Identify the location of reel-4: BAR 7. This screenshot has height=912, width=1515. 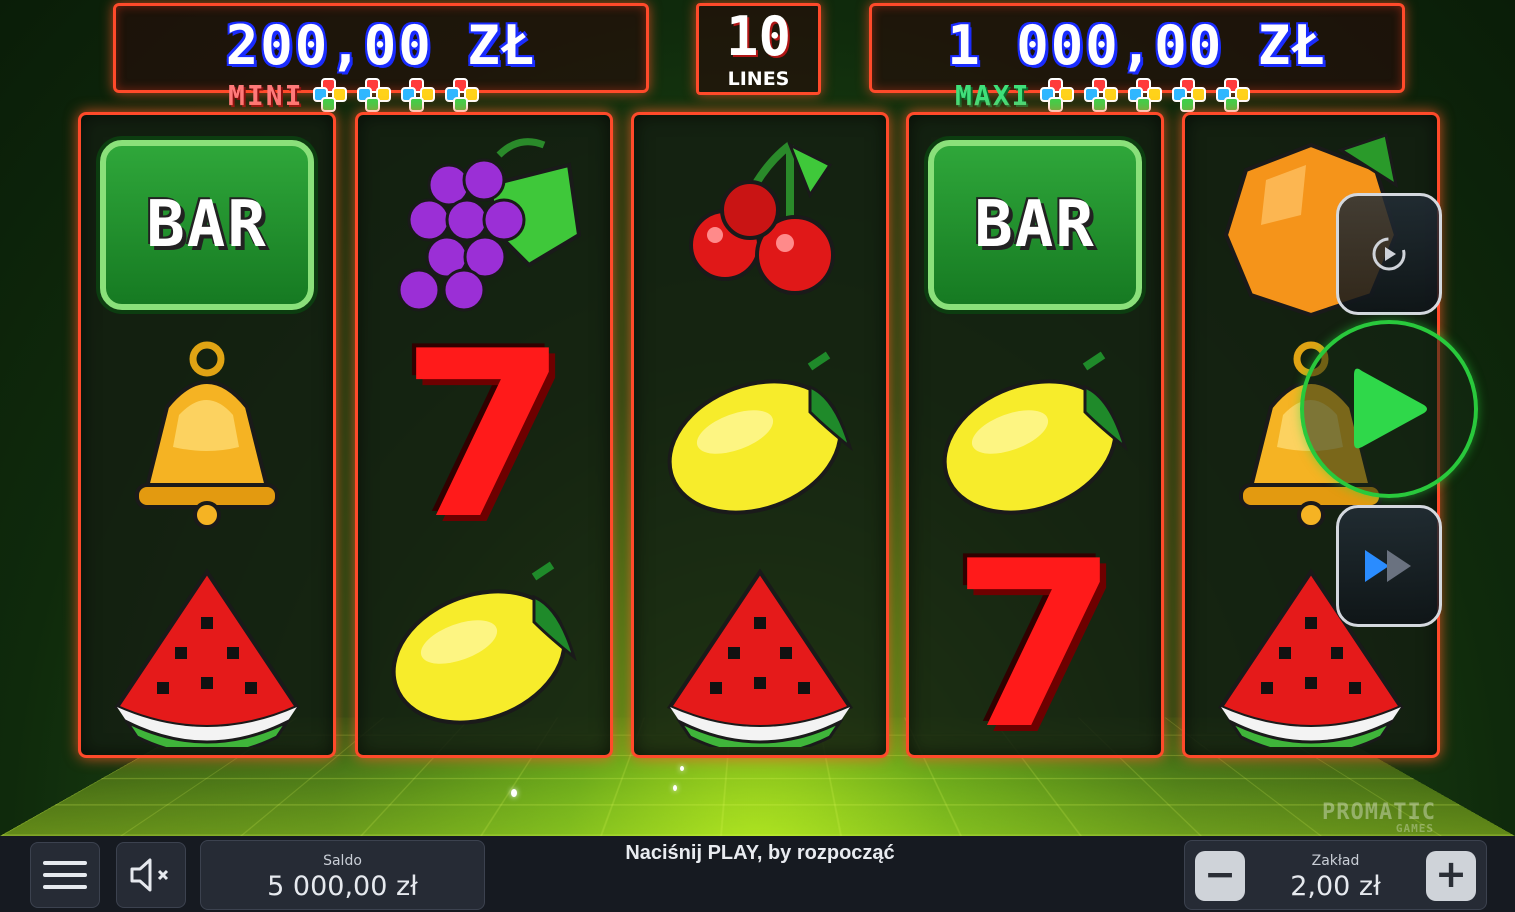
(1035, 446).